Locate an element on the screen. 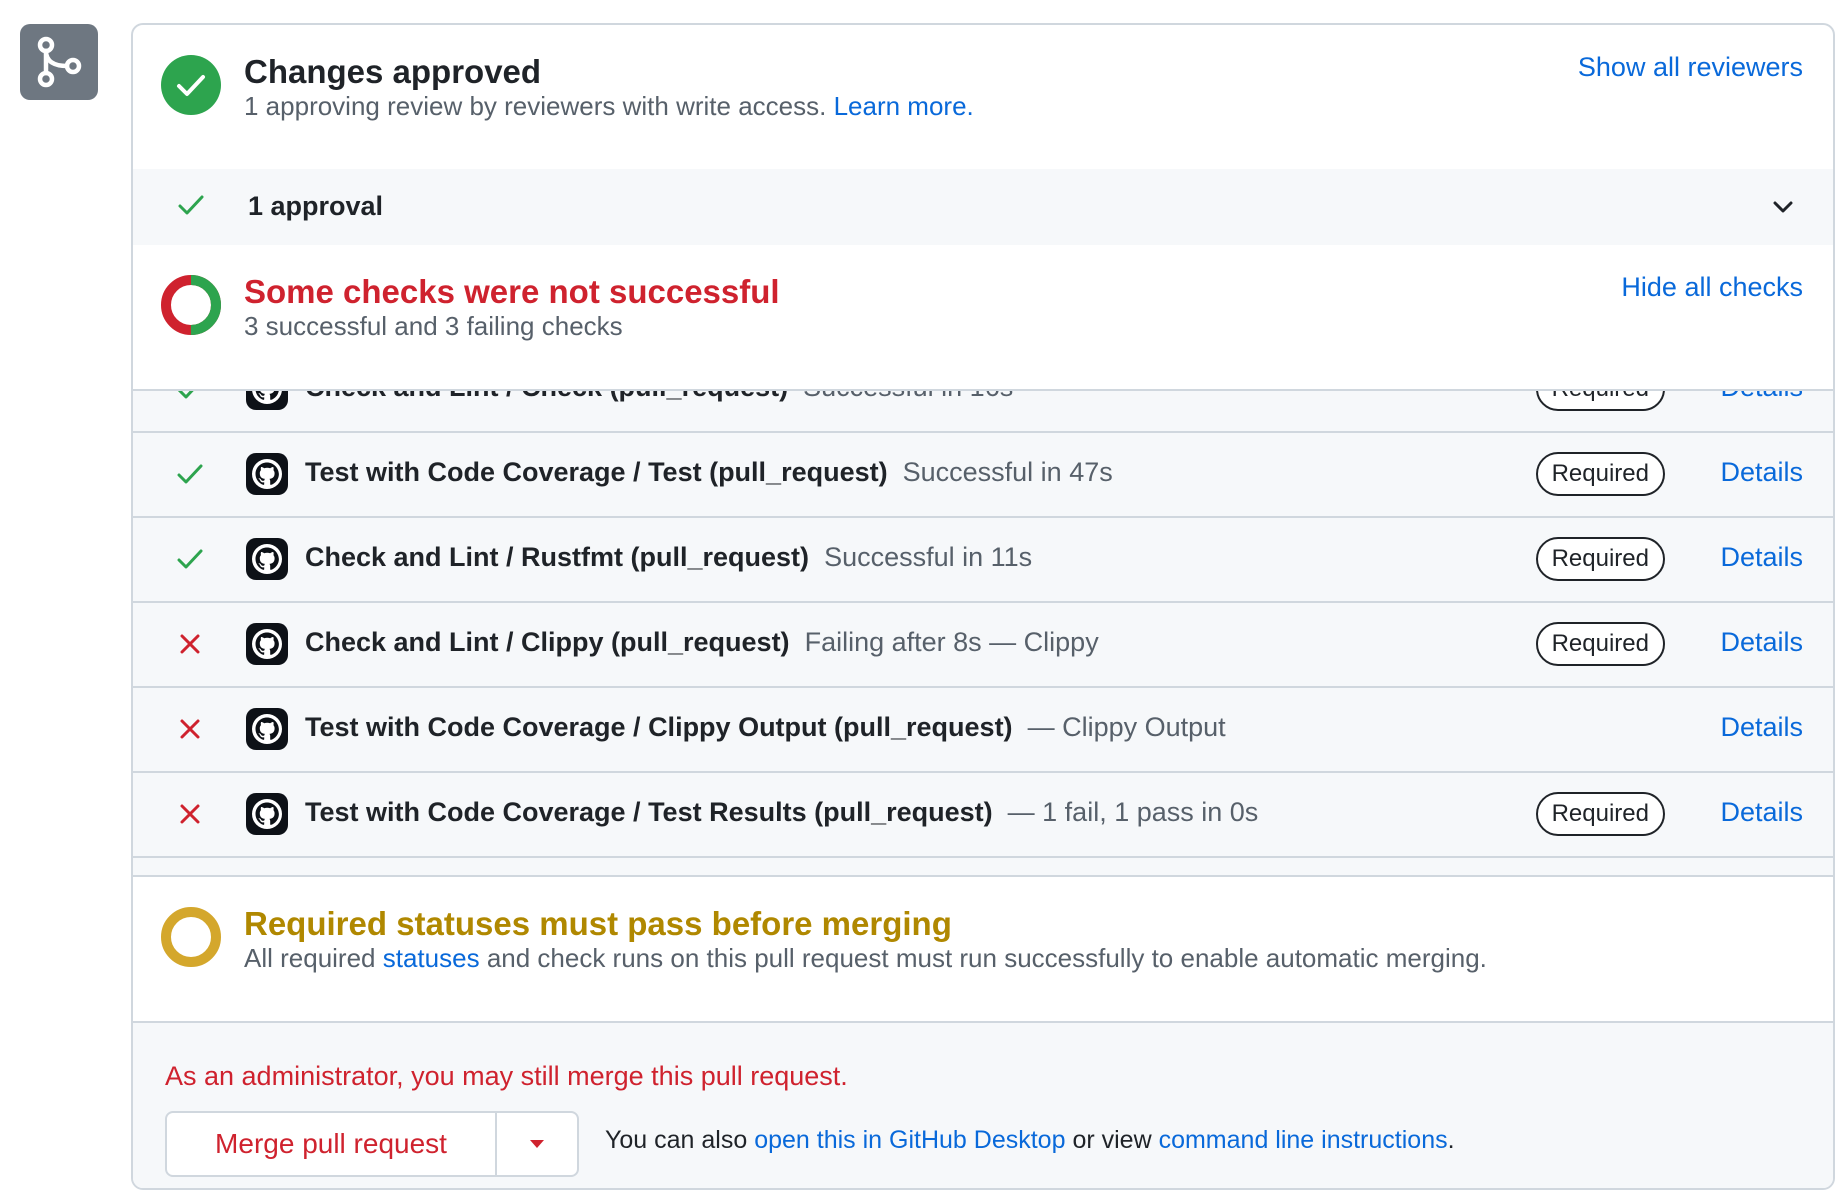 The height and width of the screenshot is (1204, 1848). checks-subtitle: 3 successful and 3 failing checks is located at coordinates (433, 326).